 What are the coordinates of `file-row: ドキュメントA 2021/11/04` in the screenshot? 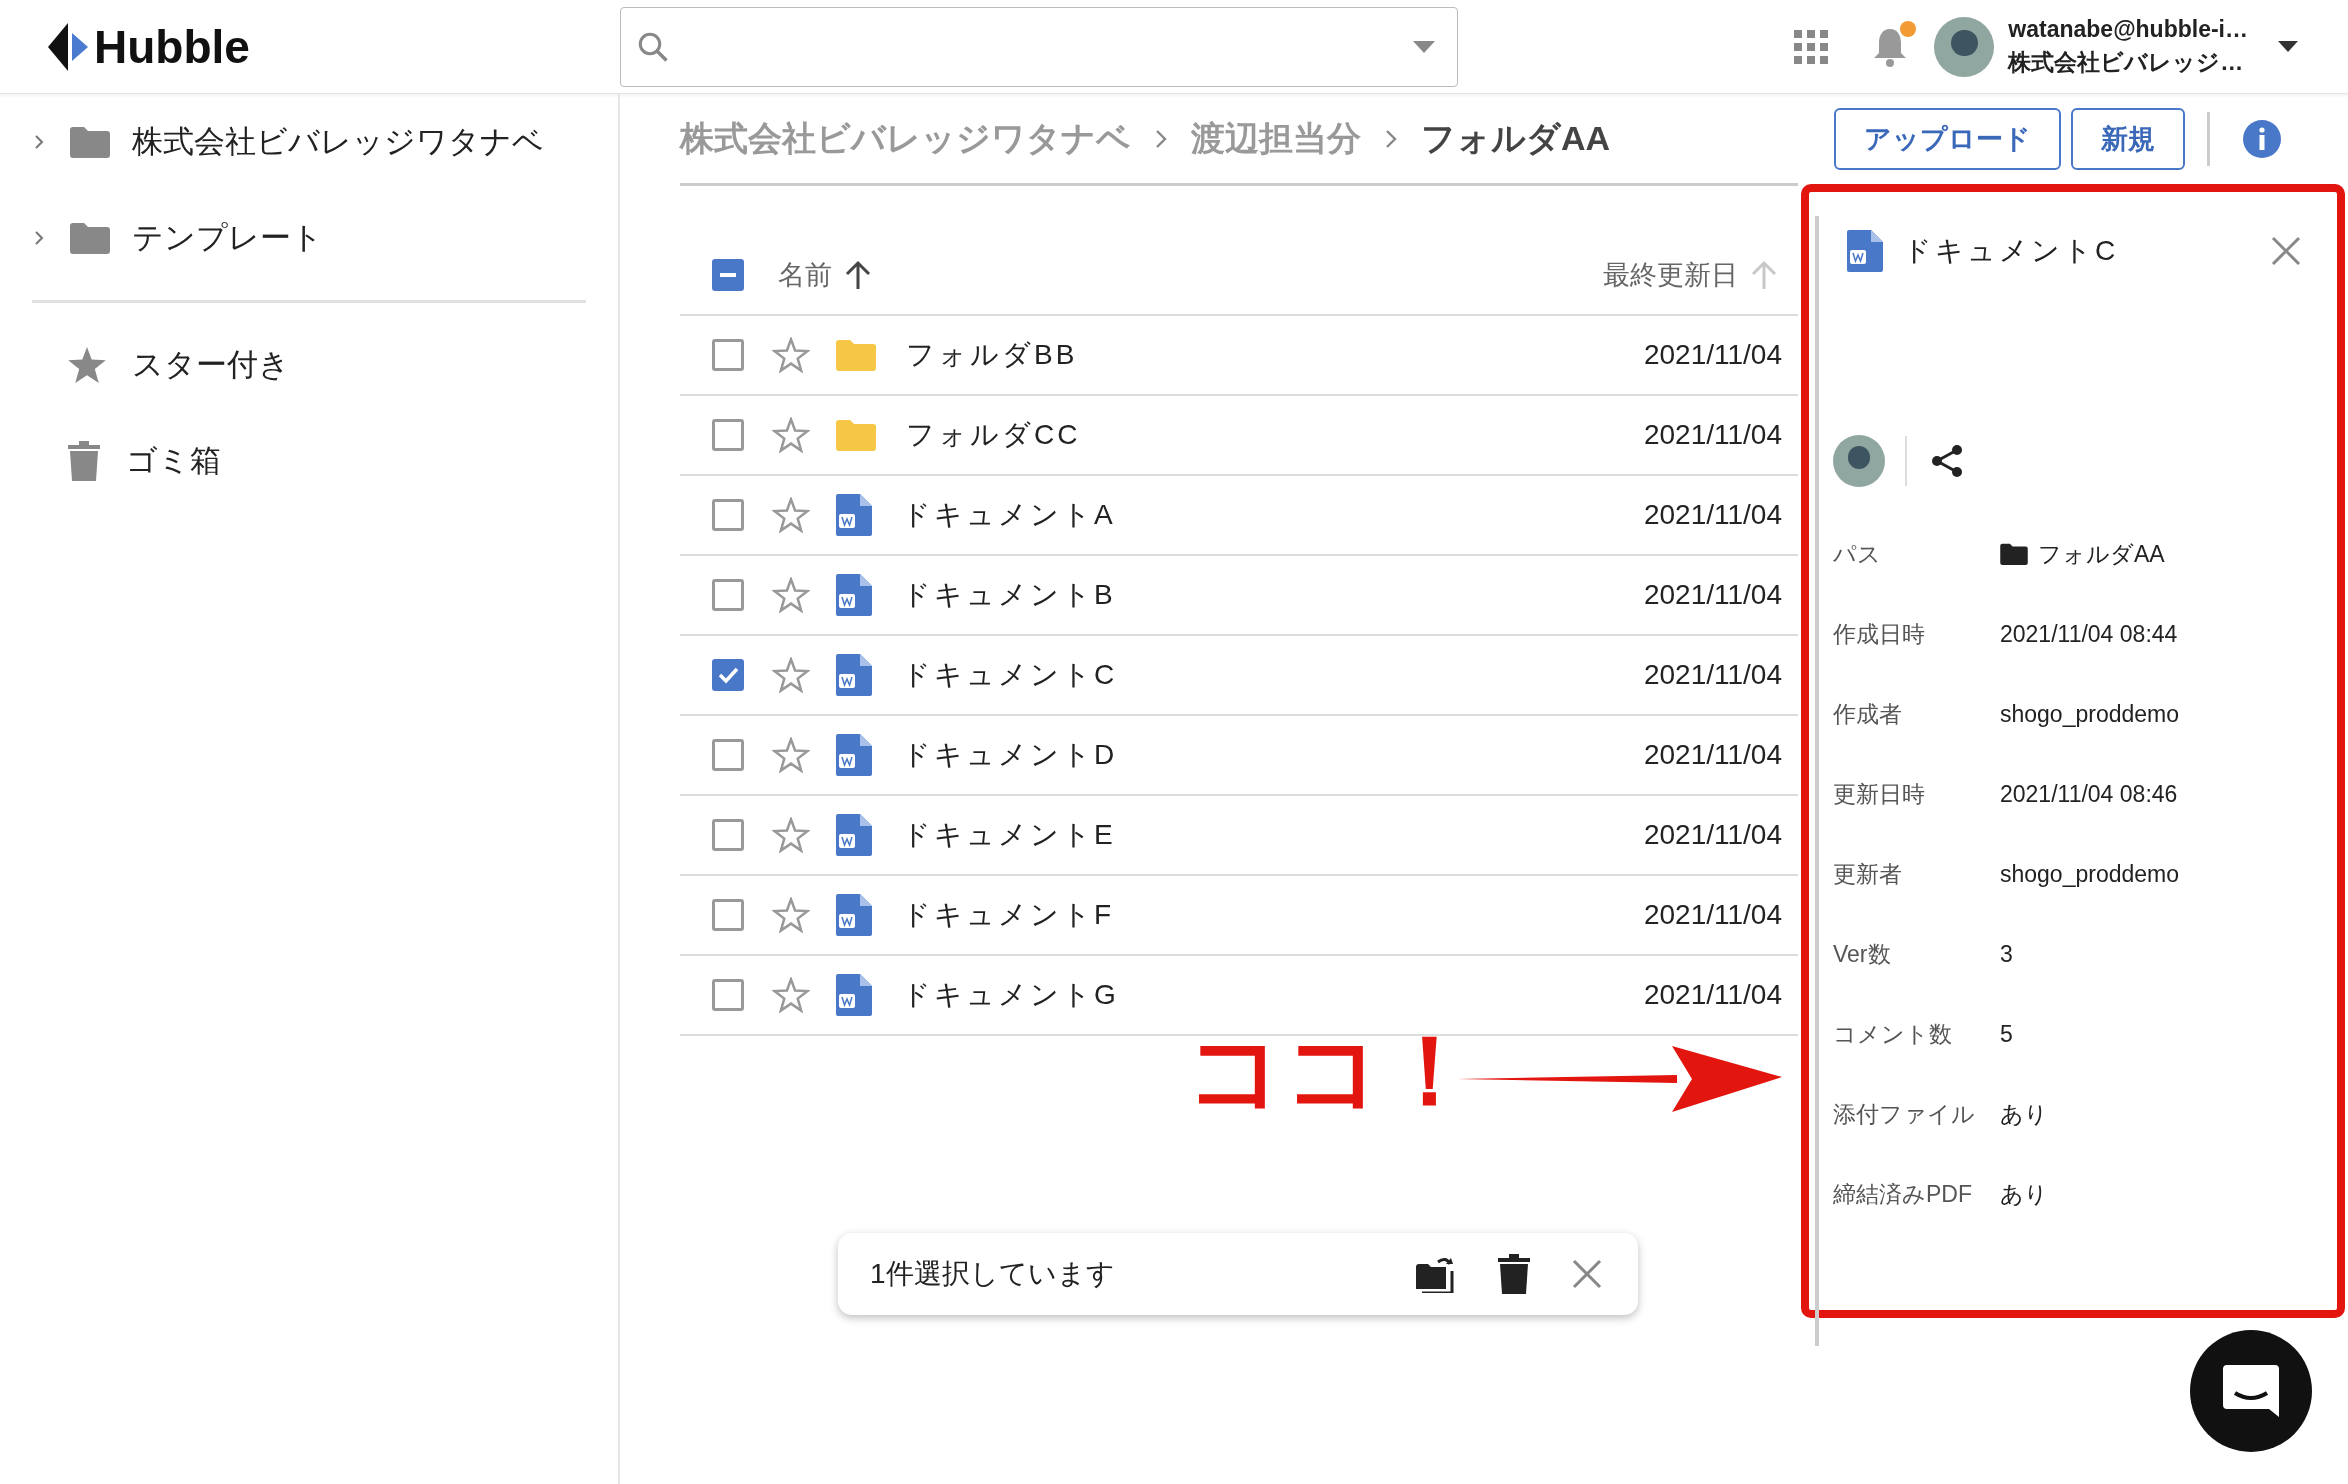 It's located at (1239, 516).